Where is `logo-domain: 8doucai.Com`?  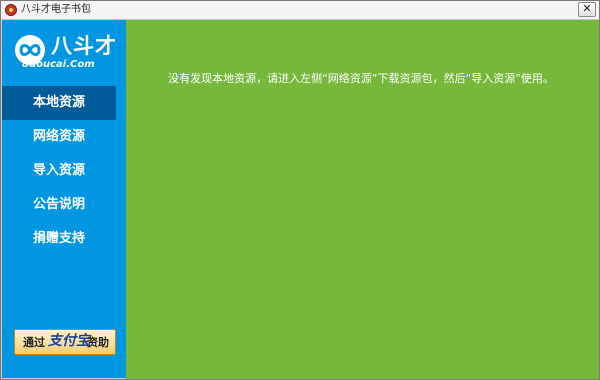 logo-domain: 8doucai.Com is located at coordinates (58, 64).